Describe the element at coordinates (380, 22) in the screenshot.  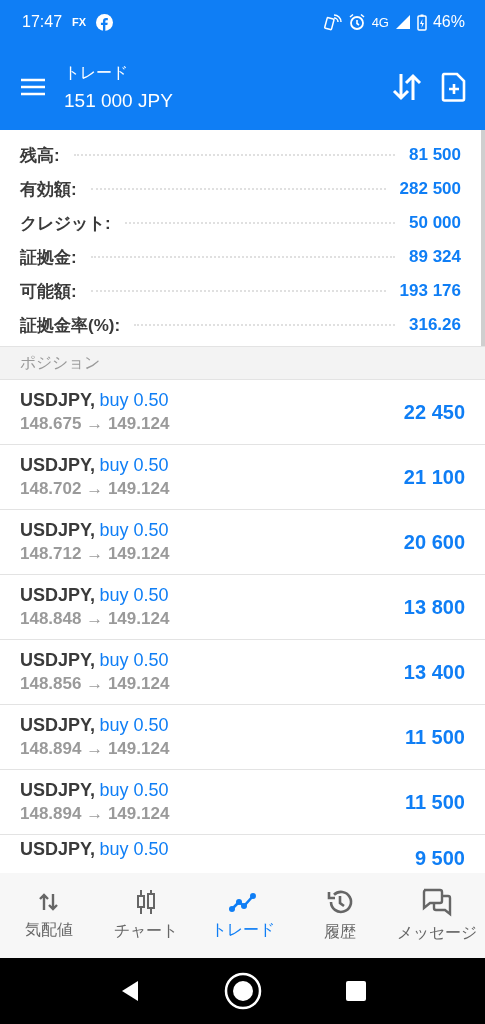
I see `network-label: 4G` at that location.